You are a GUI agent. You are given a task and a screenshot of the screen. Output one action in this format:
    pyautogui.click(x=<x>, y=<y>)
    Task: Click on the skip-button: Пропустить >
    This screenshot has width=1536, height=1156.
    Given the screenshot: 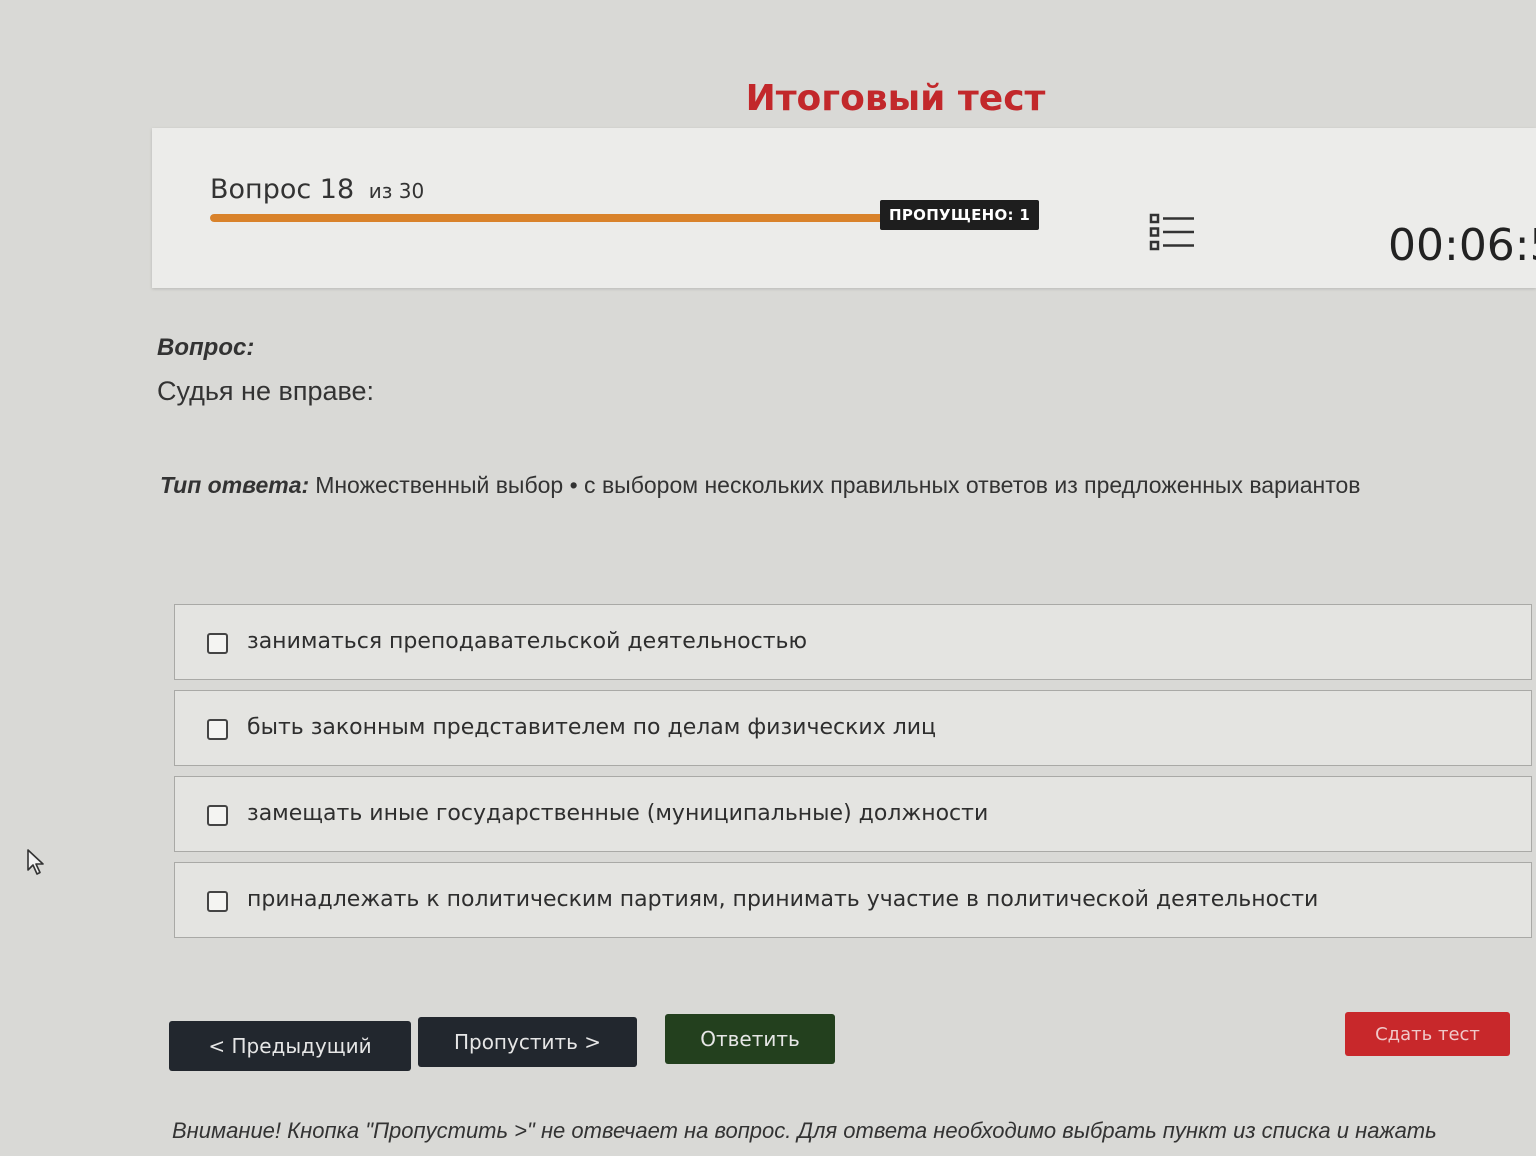 What is the action you would take?
    pyautogui.click(x=527, y=1042)
    